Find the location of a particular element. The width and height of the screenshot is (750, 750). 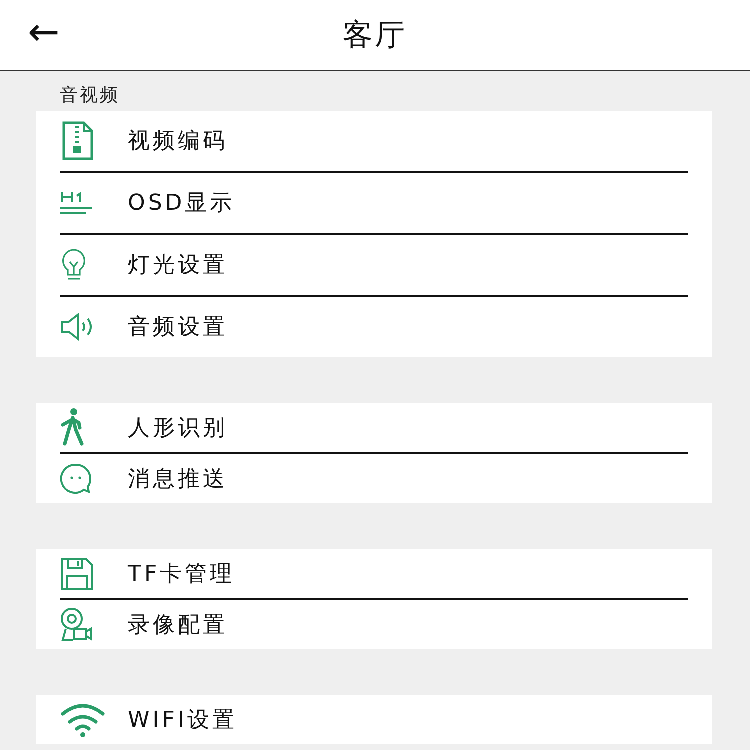

settings-item: 人形识别 is located at coordinates (374, 427).